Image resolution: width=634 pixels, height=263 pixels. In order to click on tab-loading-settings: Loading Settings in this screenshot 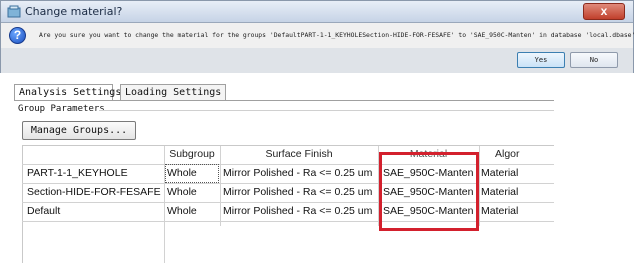, I will do `click(173, 92)`.